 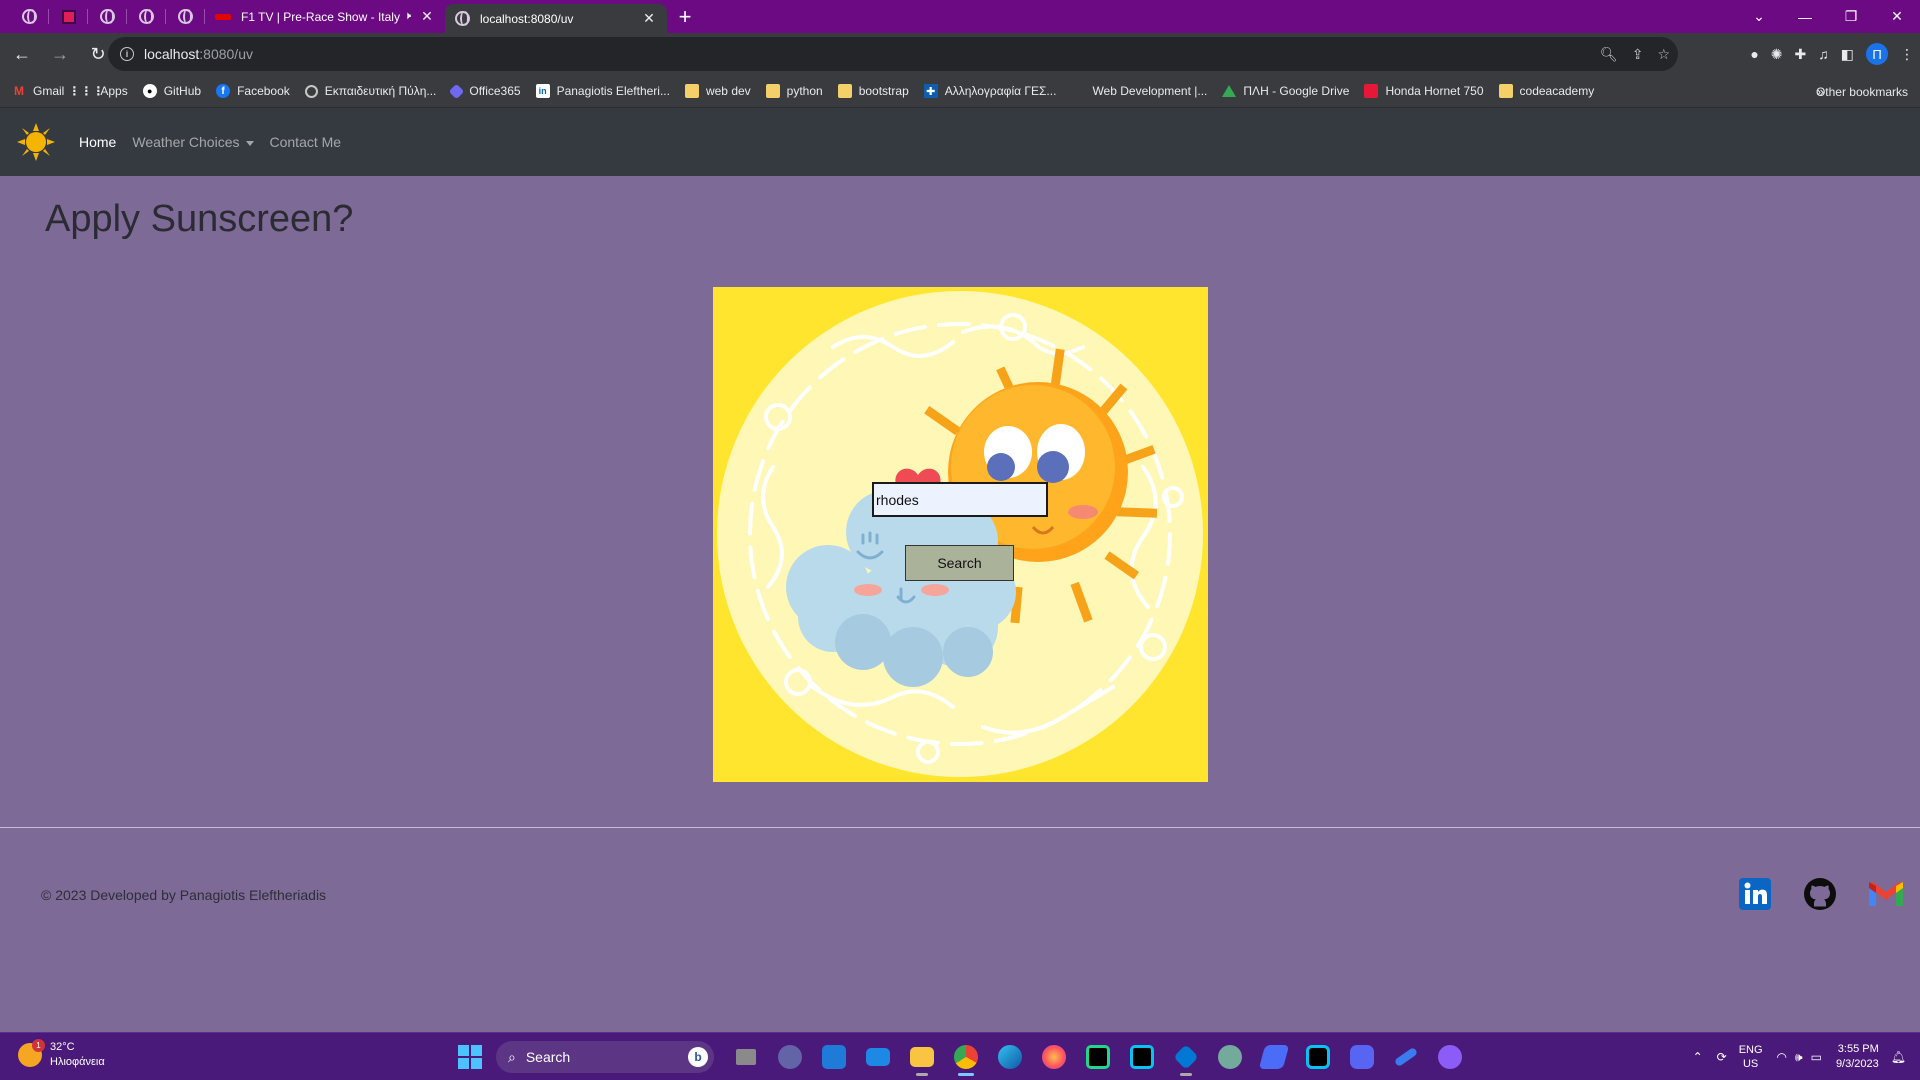 What do you see at coordinates (1186, 1057) in the screenshot?
I see `vscode-icon` at bounding box center [1186, 1057].